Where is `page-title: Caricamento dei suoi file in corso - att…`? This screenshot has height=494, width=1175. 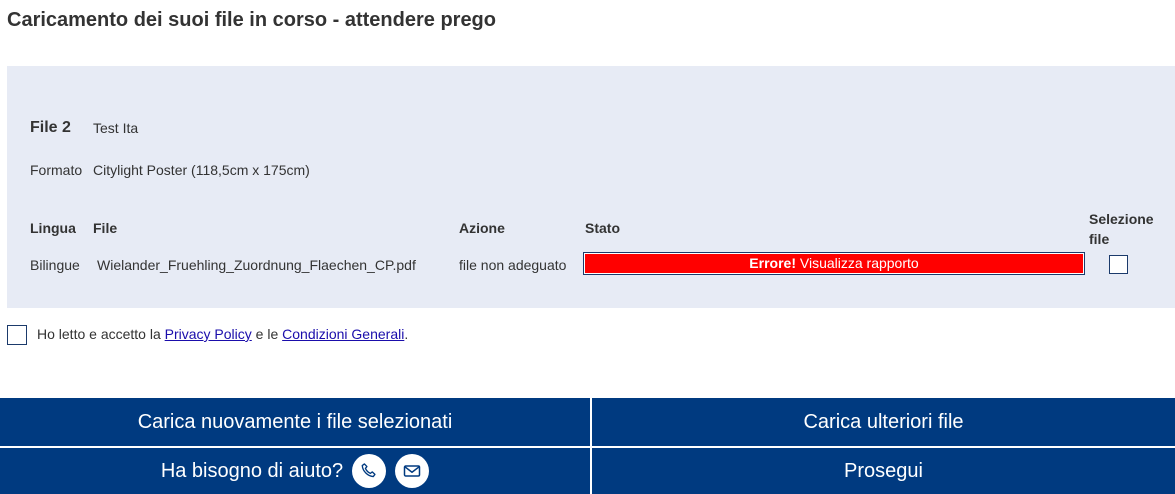
page-title: Caricamento dei suoi file in corso - att… is located at coordinates (251, 20).